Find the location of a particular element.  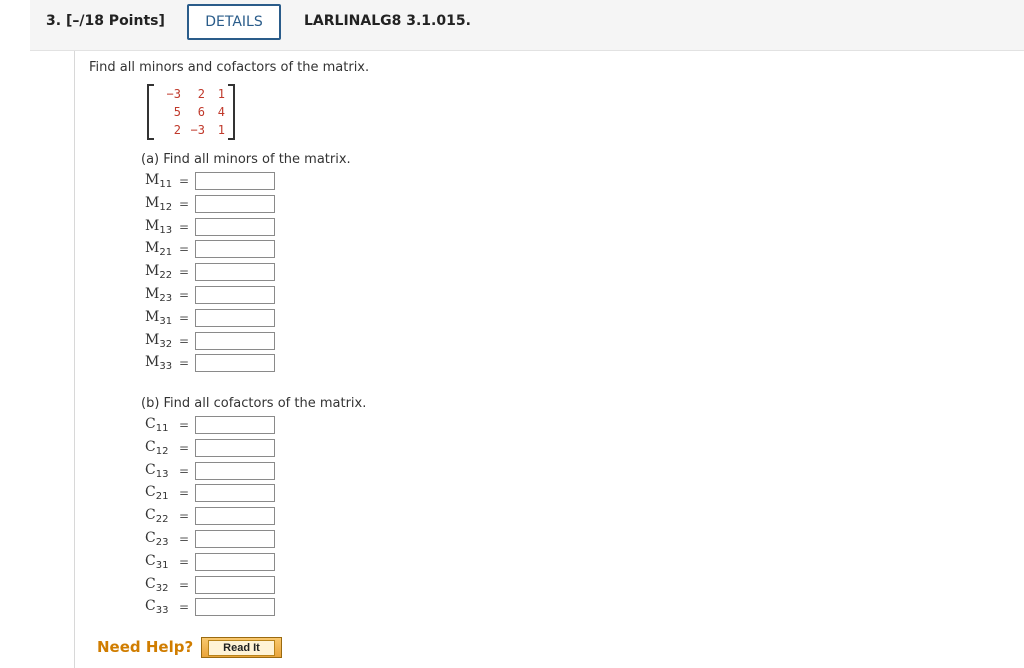

part_b-row: C12 = is located at coordinates (210, 448).